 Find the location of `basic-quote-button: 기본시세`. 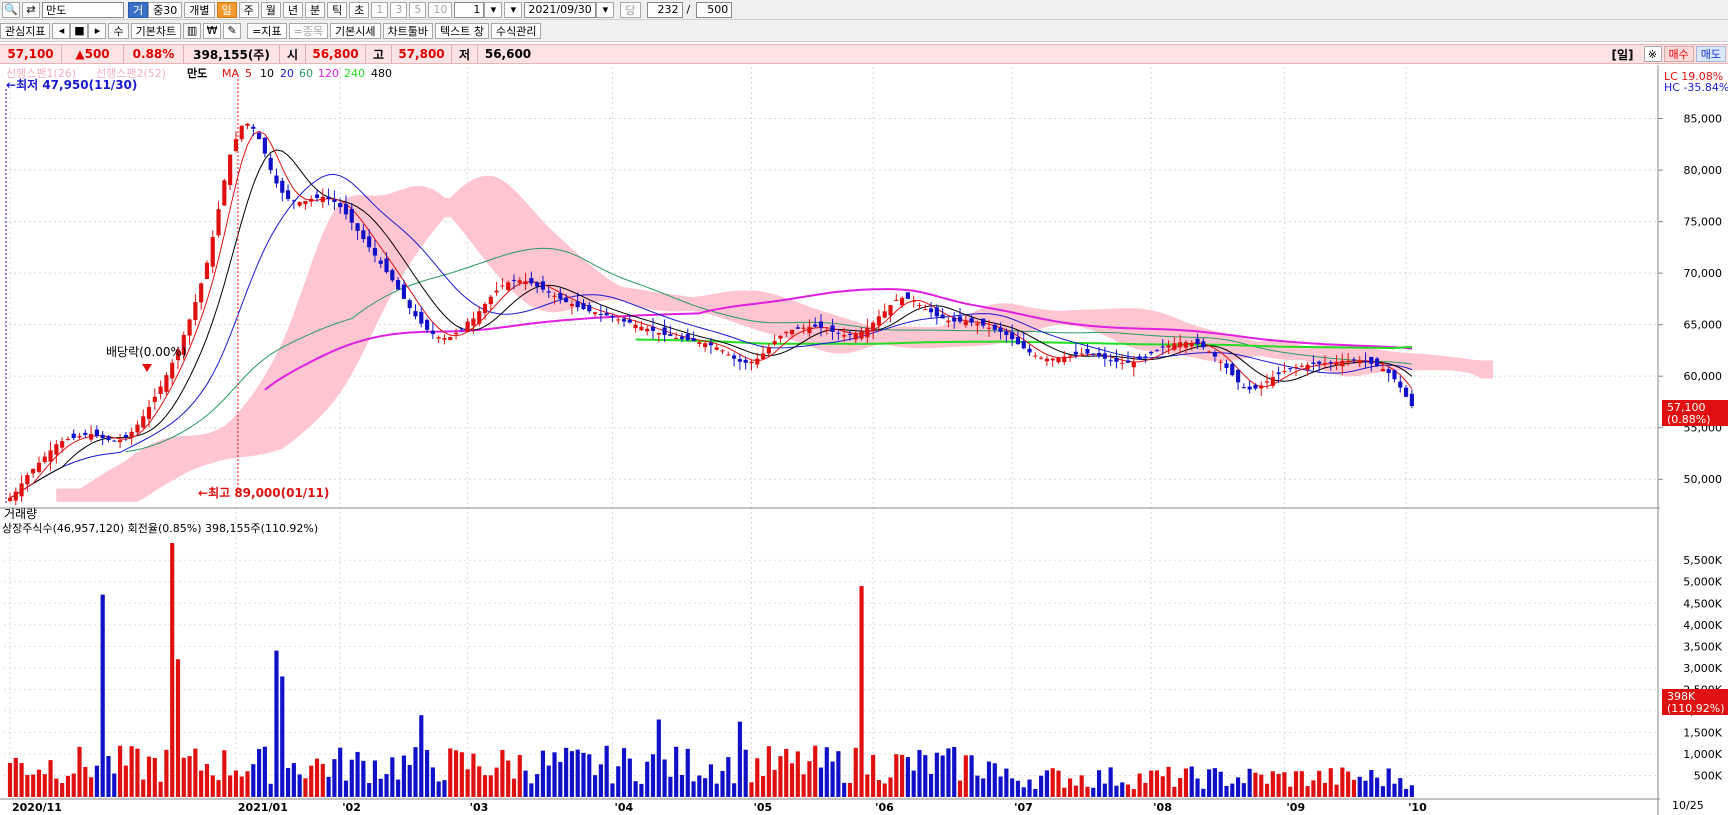

basic-quote-button: 기본시세 is located at coordinates (355, 30).